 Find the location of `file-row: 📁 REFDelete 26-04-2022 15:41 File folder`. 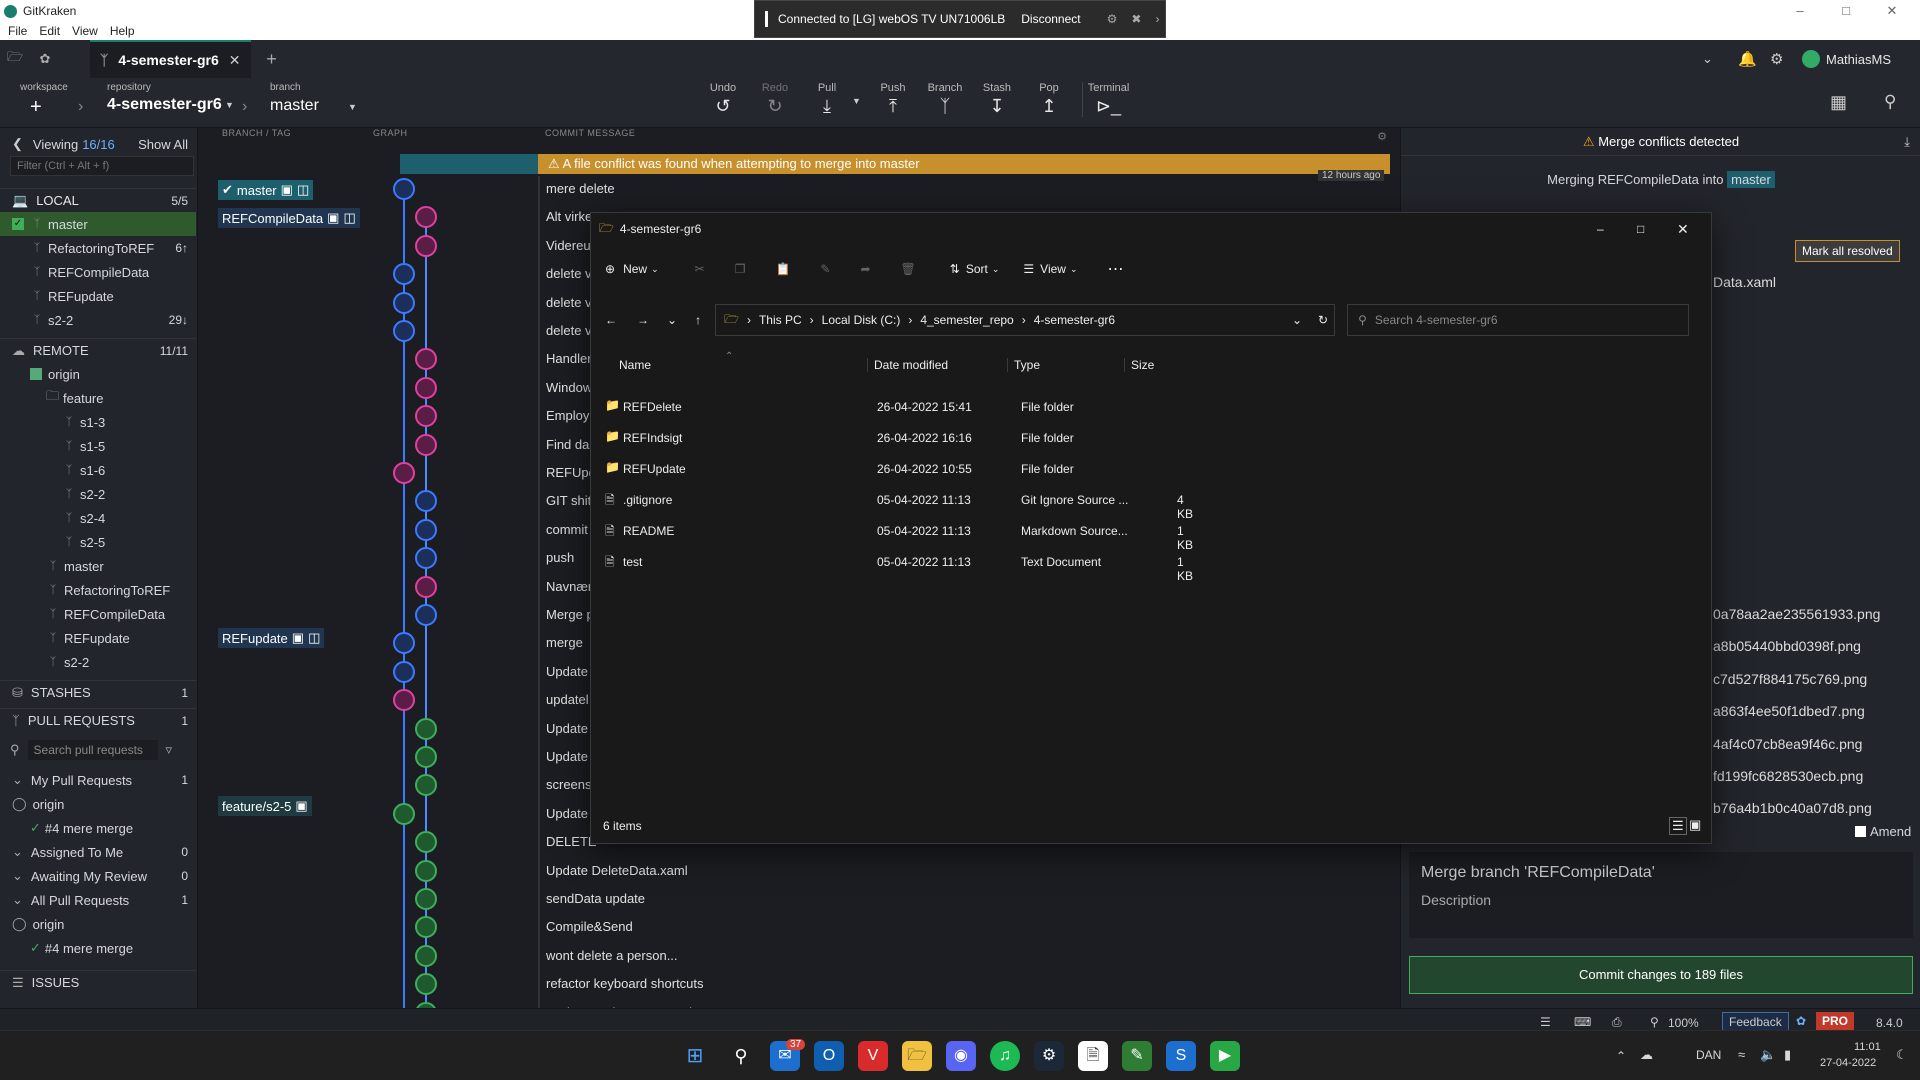

file-row: 📁 REFDelete 26-04-2022 15:41 File folder is located at coordinates (899, 406).